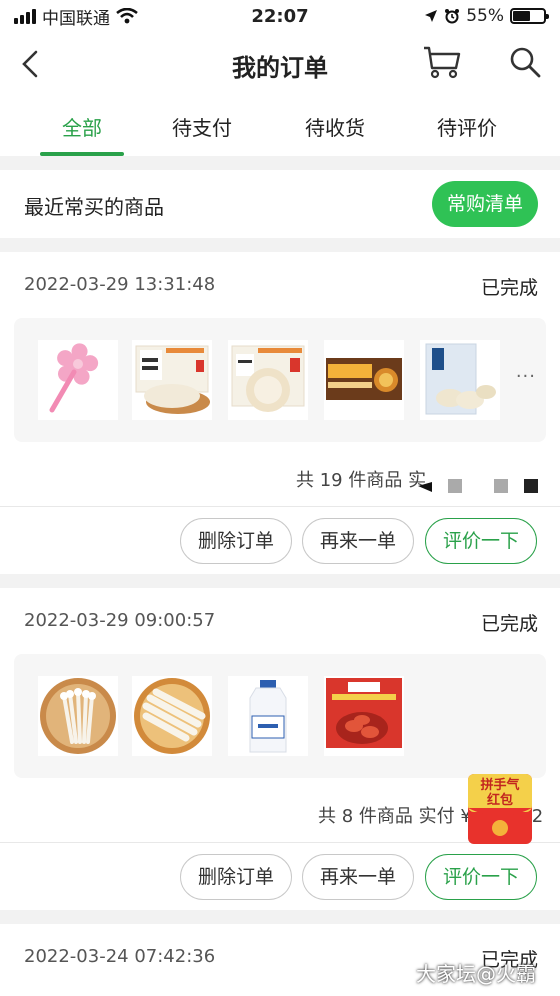  Describe the element at coordinates (280, 506) in the screenshot. I see `divider` at that location.